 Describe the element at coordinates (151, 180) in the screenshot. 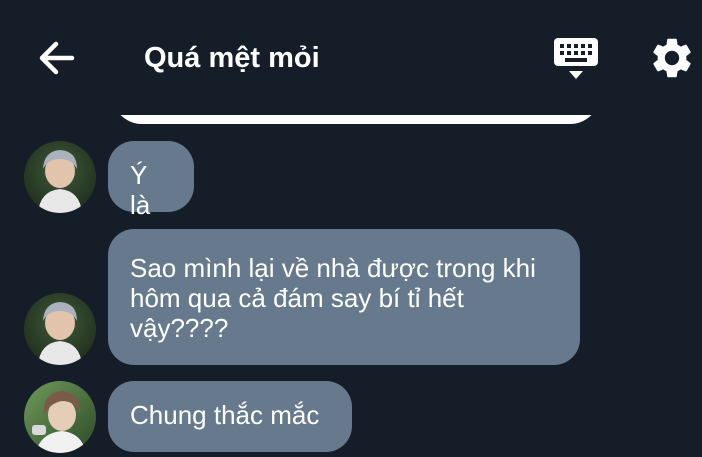

I see `message-bubble: Ý là` at that location.